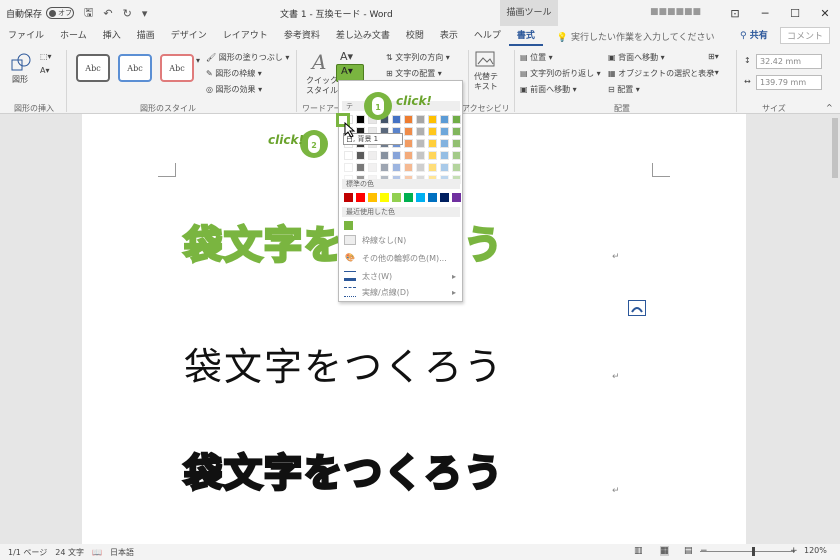 The image size is (840, 560). I want to click on tell-me-search: 💡 実行したい作業を入力してください, so click(636, 36).